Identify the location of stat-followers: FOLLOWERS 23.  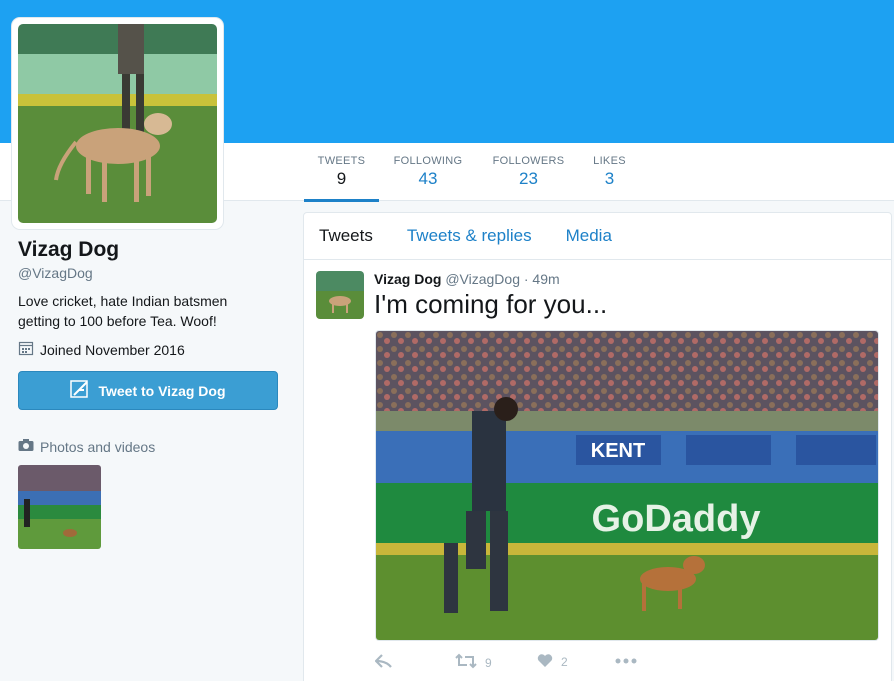
(528, 172).